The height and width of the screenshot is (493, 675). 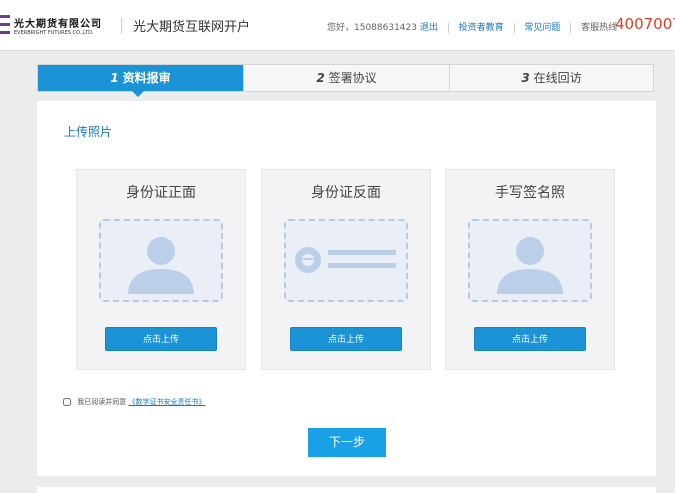 I want to click on step-progress-bar: 1 资料报审 2 签署协议 3 在线回访, so click(x=345, y=78).